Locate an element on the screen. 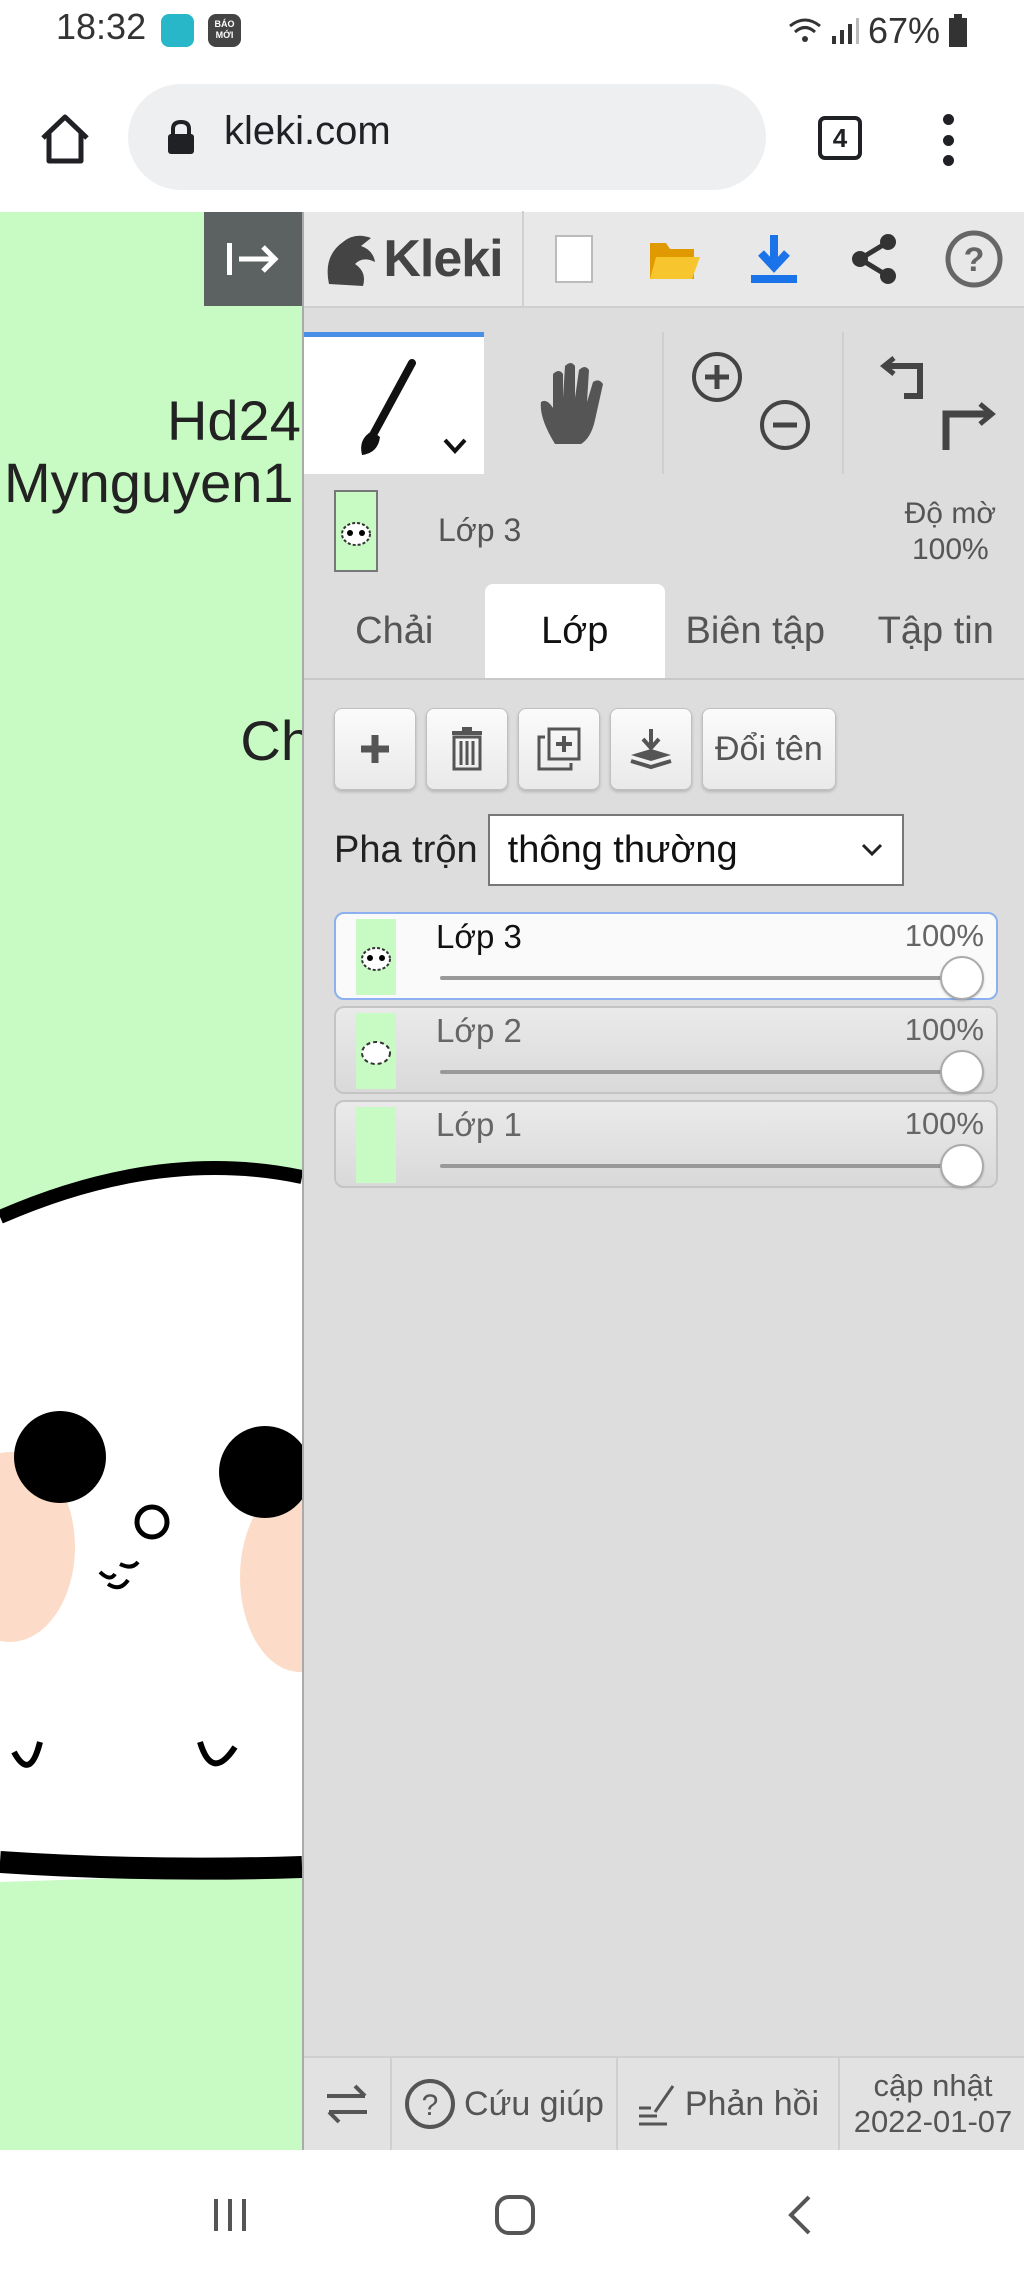 This screenshot has height=2276, width=1024. blend-mode-select: thông thường is located at coordinates (695, 850).